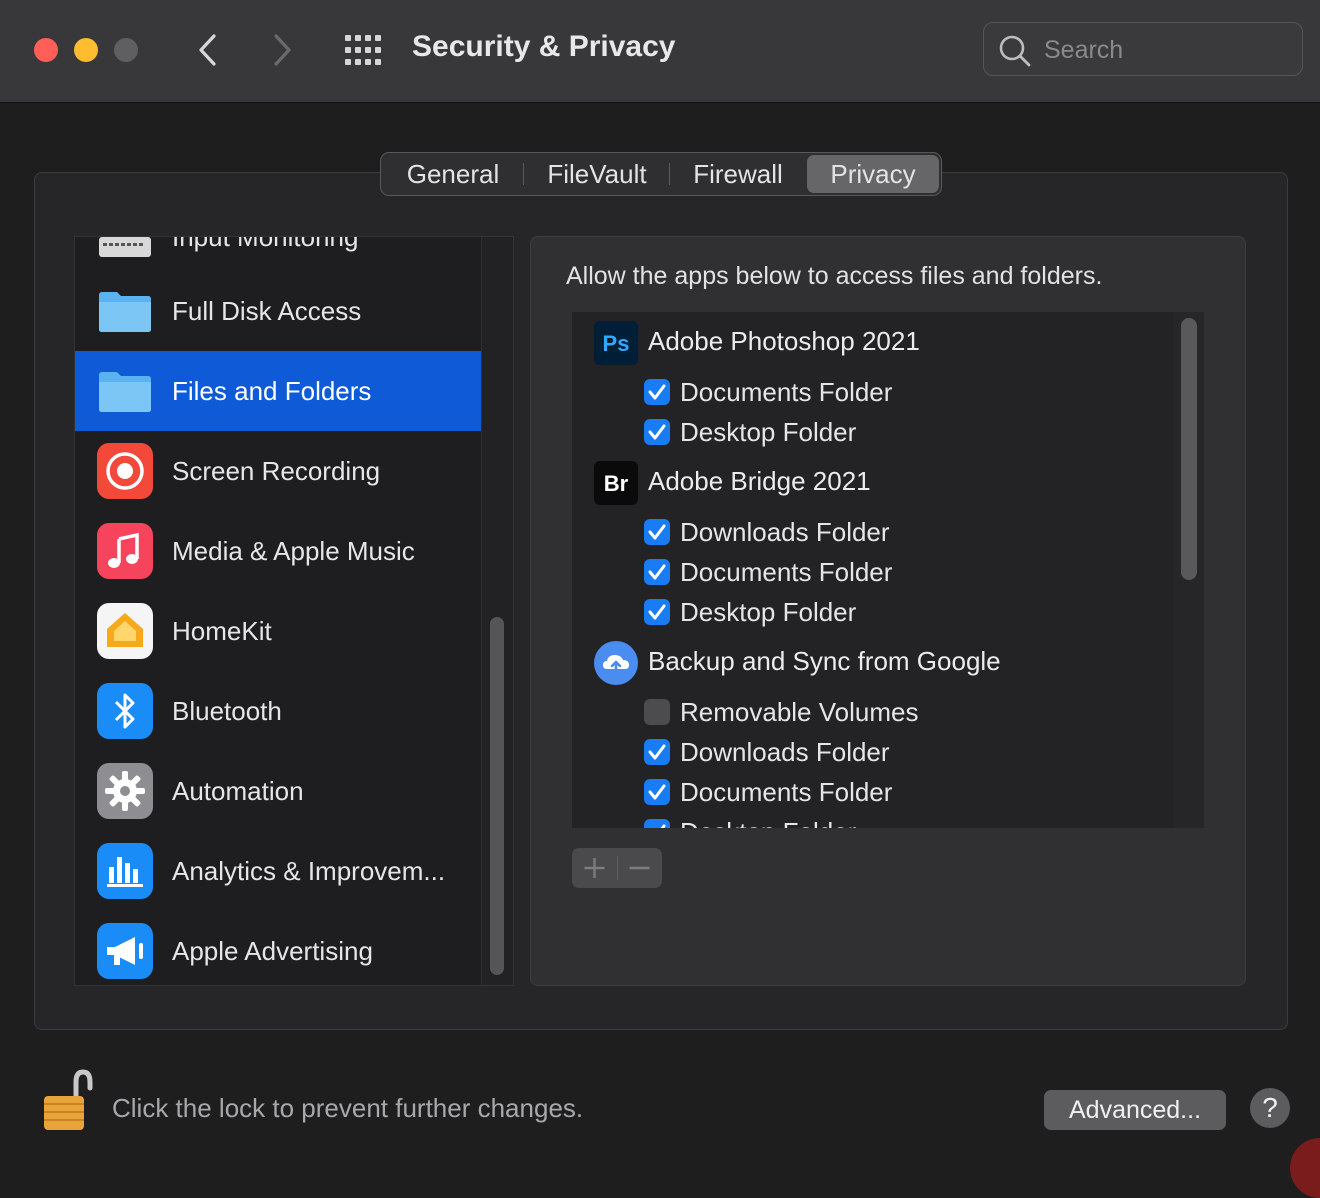 This screenshot has width=1320, height=1198. Describe the element at coordinates (824, 661) in the screenshot. I see `app-name: Backup and Sync from Google` at that location.